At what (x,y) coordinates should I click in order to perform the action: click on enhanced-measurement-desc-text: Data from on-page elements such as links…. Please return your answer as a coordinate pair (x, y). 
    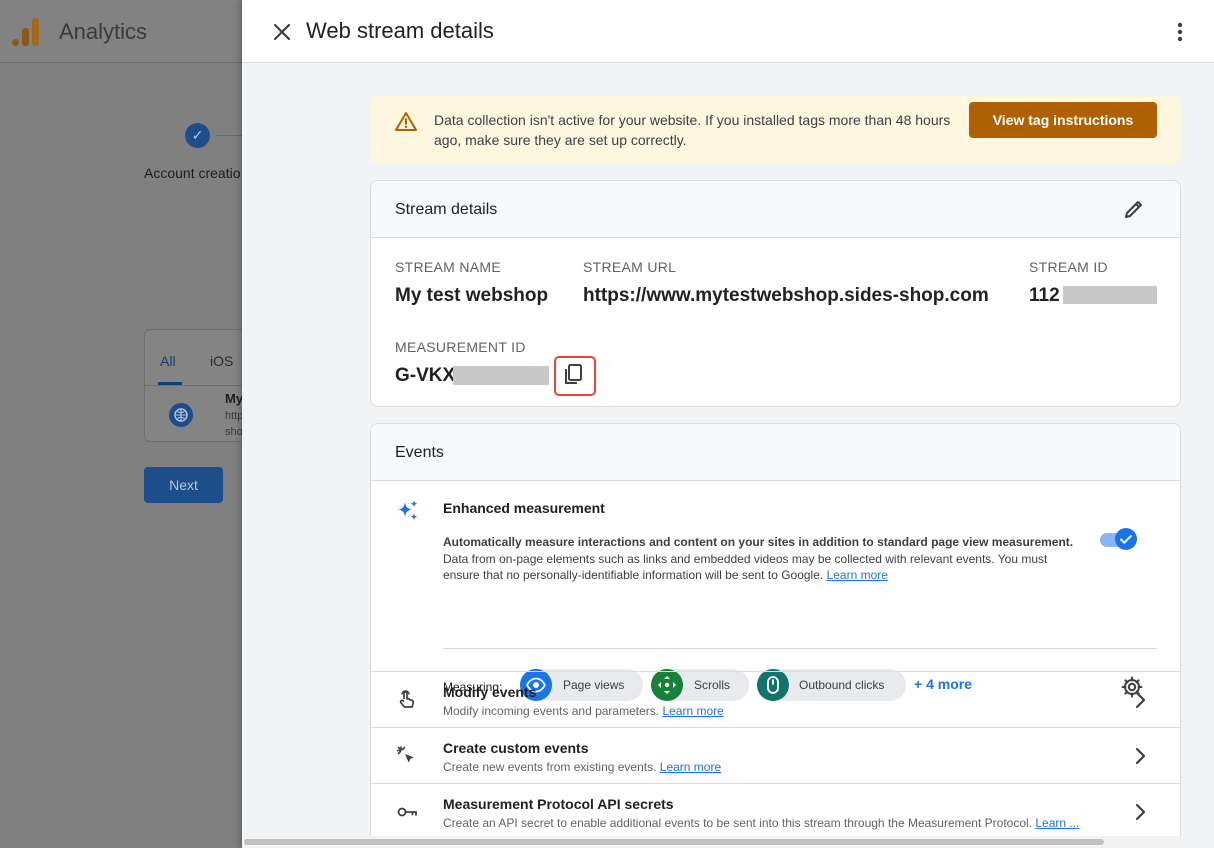
    Looking at the image, I should click on (745, 567).